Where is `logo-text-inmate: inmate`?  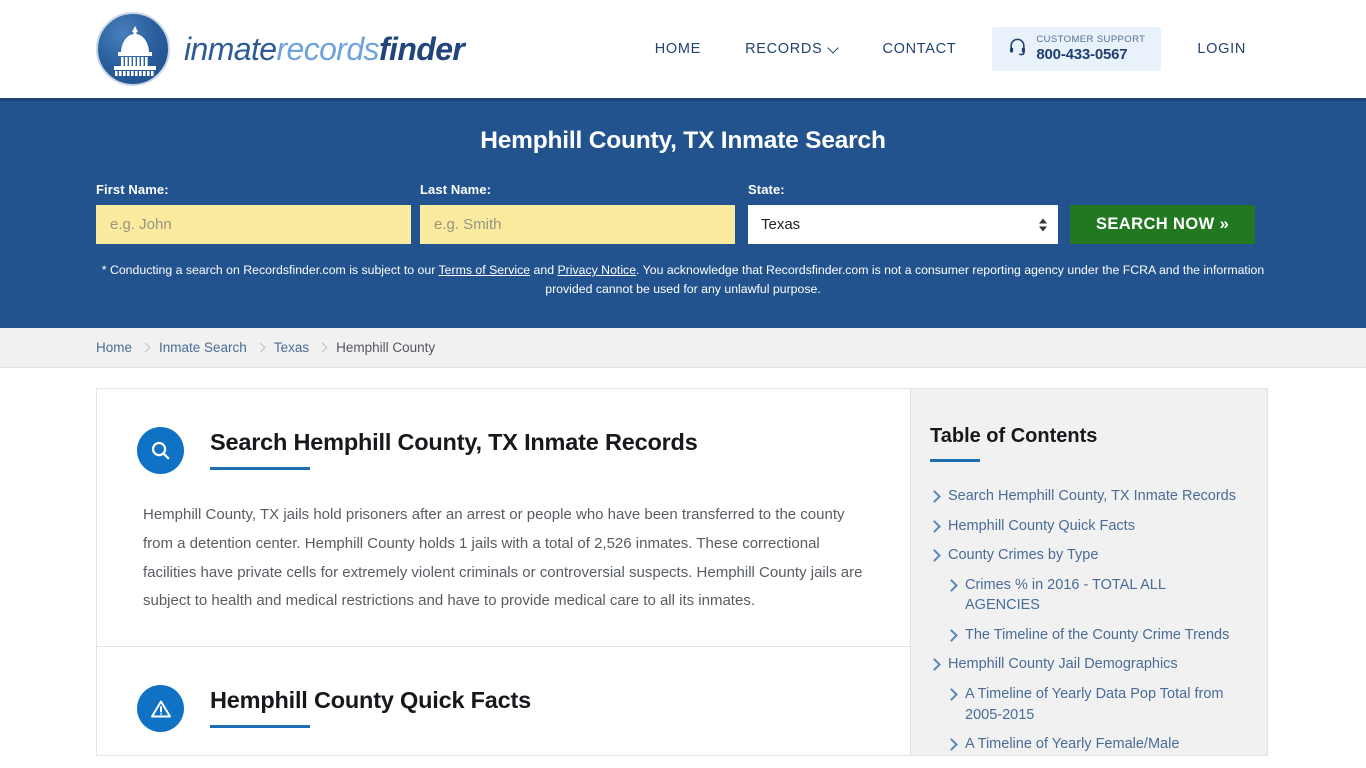
logo-text-inmate: inmate is located at coordinates (230, 48).